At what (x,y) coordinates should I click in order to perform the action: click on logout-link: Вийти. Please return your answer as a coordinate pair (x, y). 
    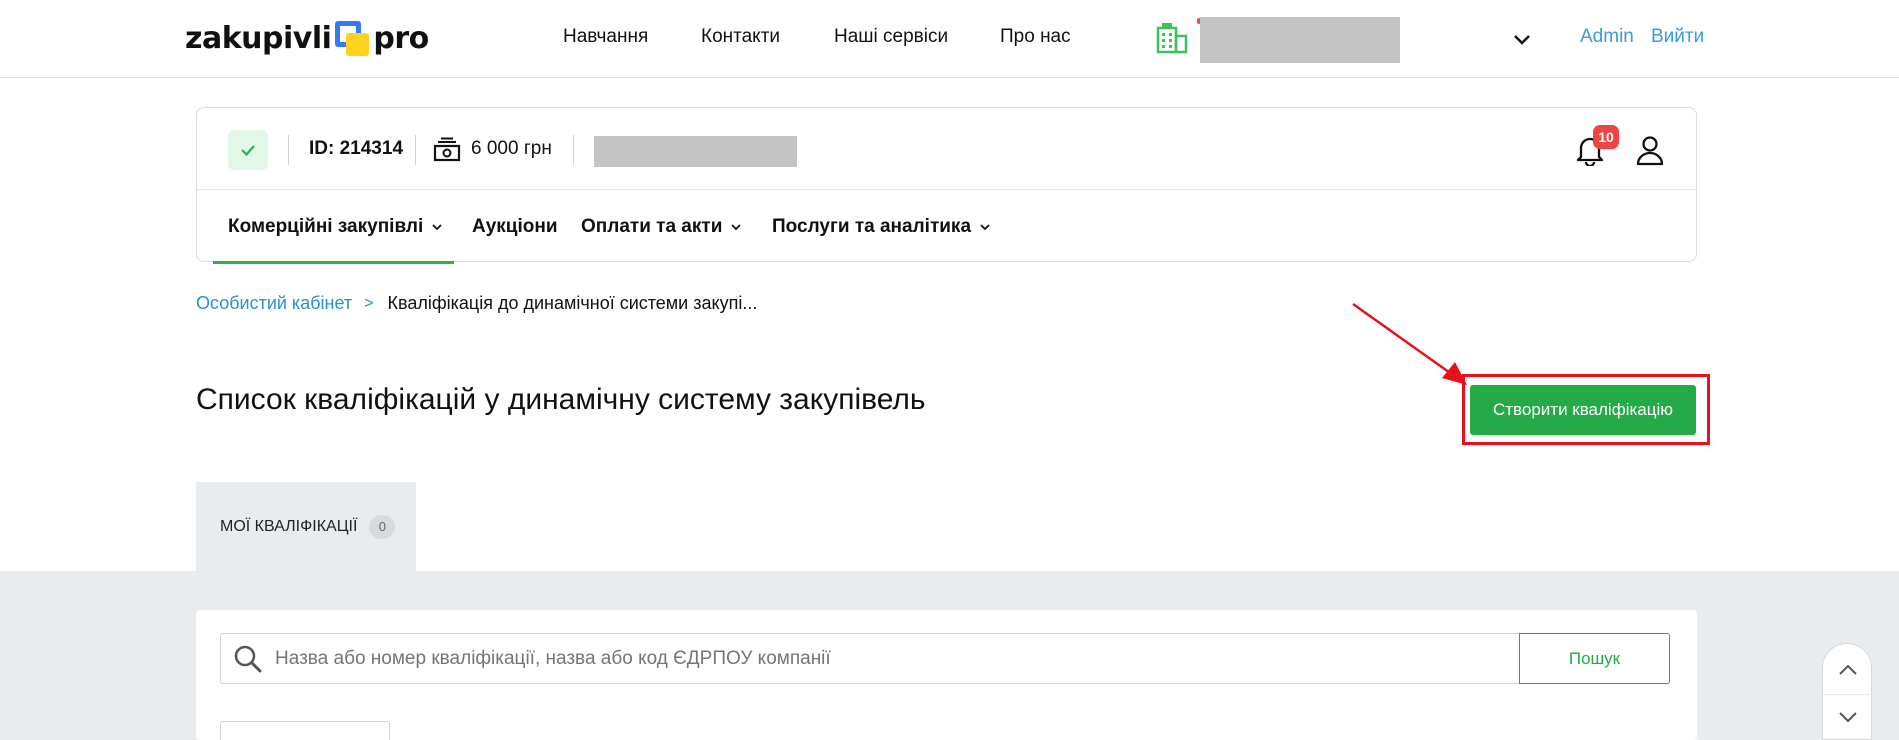
    Looking at the image, I should click on (1677, 37).